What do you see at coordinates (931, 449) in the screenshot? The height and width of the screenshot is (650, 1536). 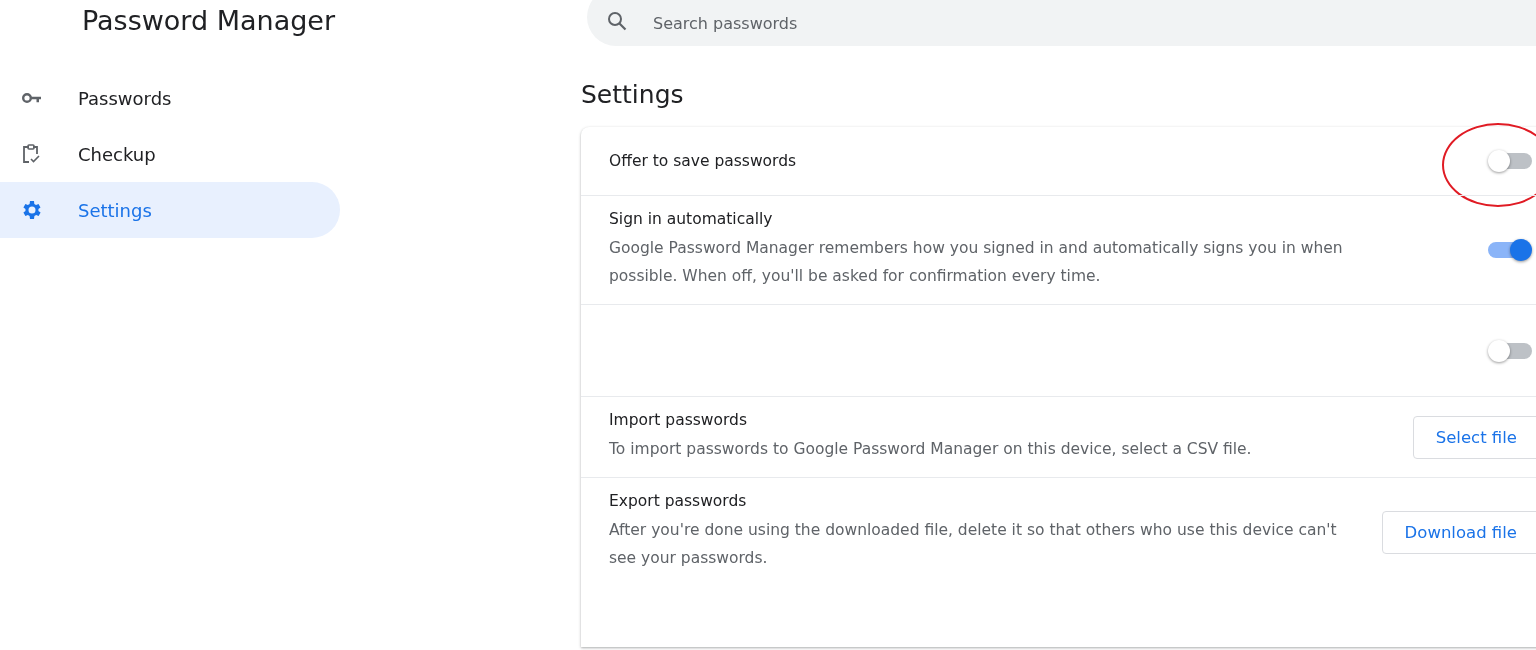 I see `setting-description: To import passwords to Google Password Manager on this device, select a CSV file.` at bounding box center [931, 449].